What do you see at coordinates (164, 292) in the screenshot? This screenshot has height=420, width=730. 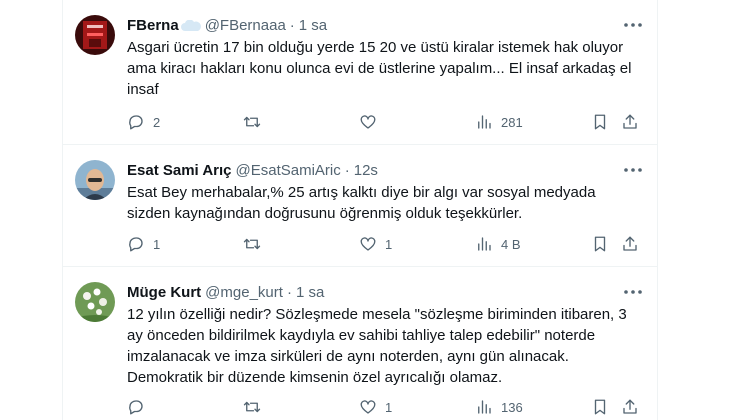 I see `author-name: Müge Kurt` at bounding box center [164, 292].